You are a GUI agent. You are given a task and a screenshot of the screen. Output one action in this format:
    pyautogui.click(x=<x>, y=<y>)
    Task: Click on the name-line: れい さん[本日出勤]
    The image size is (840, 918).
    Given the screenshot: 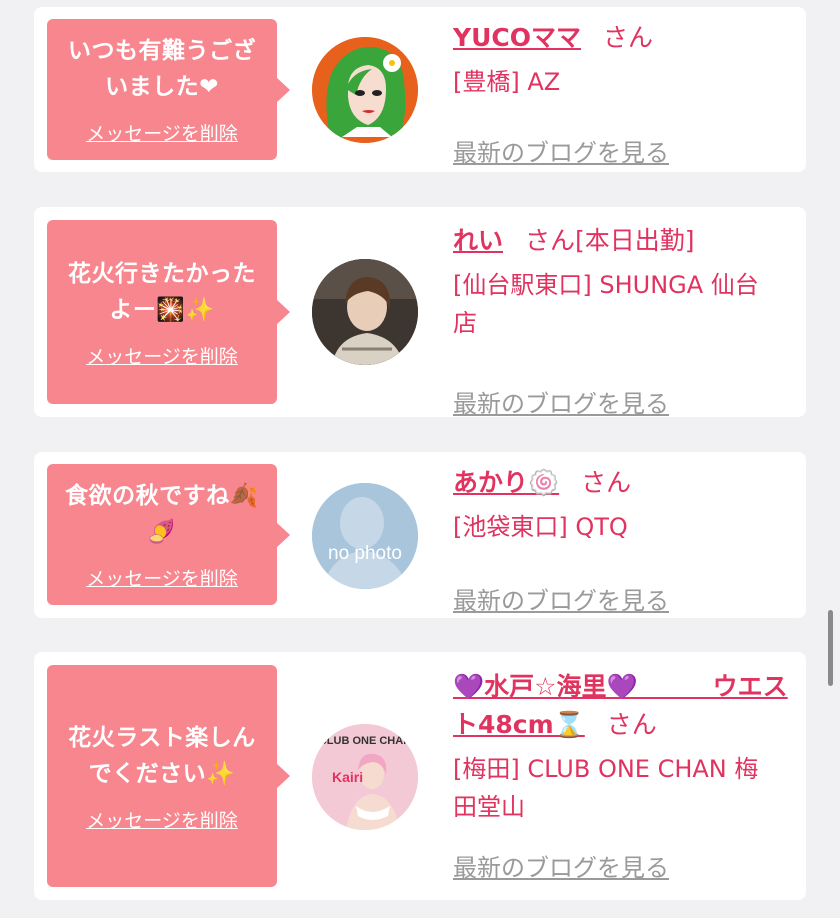 What is the action you would take?
    pyautogui.click(x=625, y=241)
    